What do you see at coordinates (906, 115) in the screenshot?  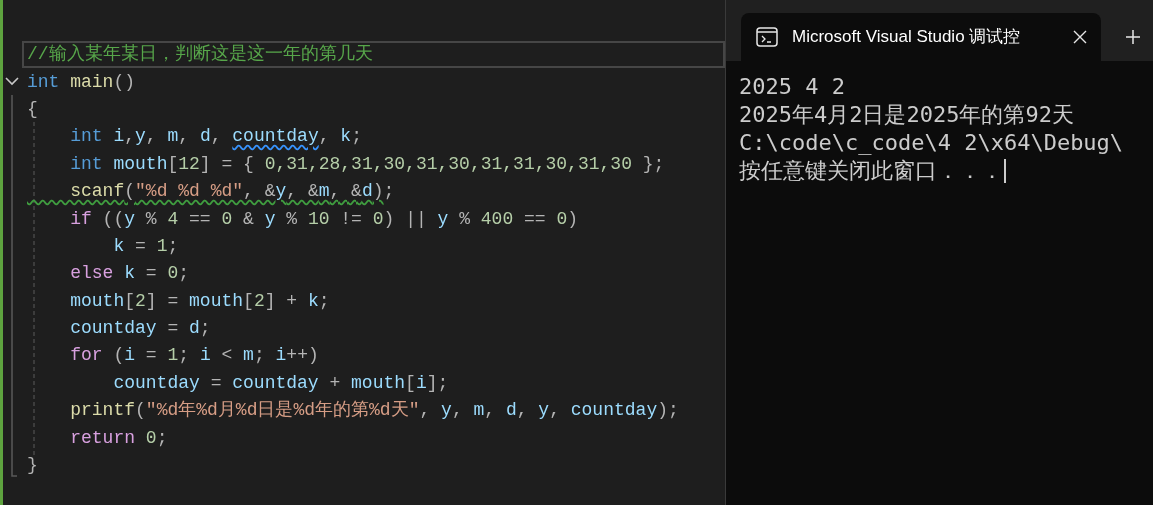 I see `console-output-line: 2025年4月2日是2025年的第92天` at bounding box center [906, 115].